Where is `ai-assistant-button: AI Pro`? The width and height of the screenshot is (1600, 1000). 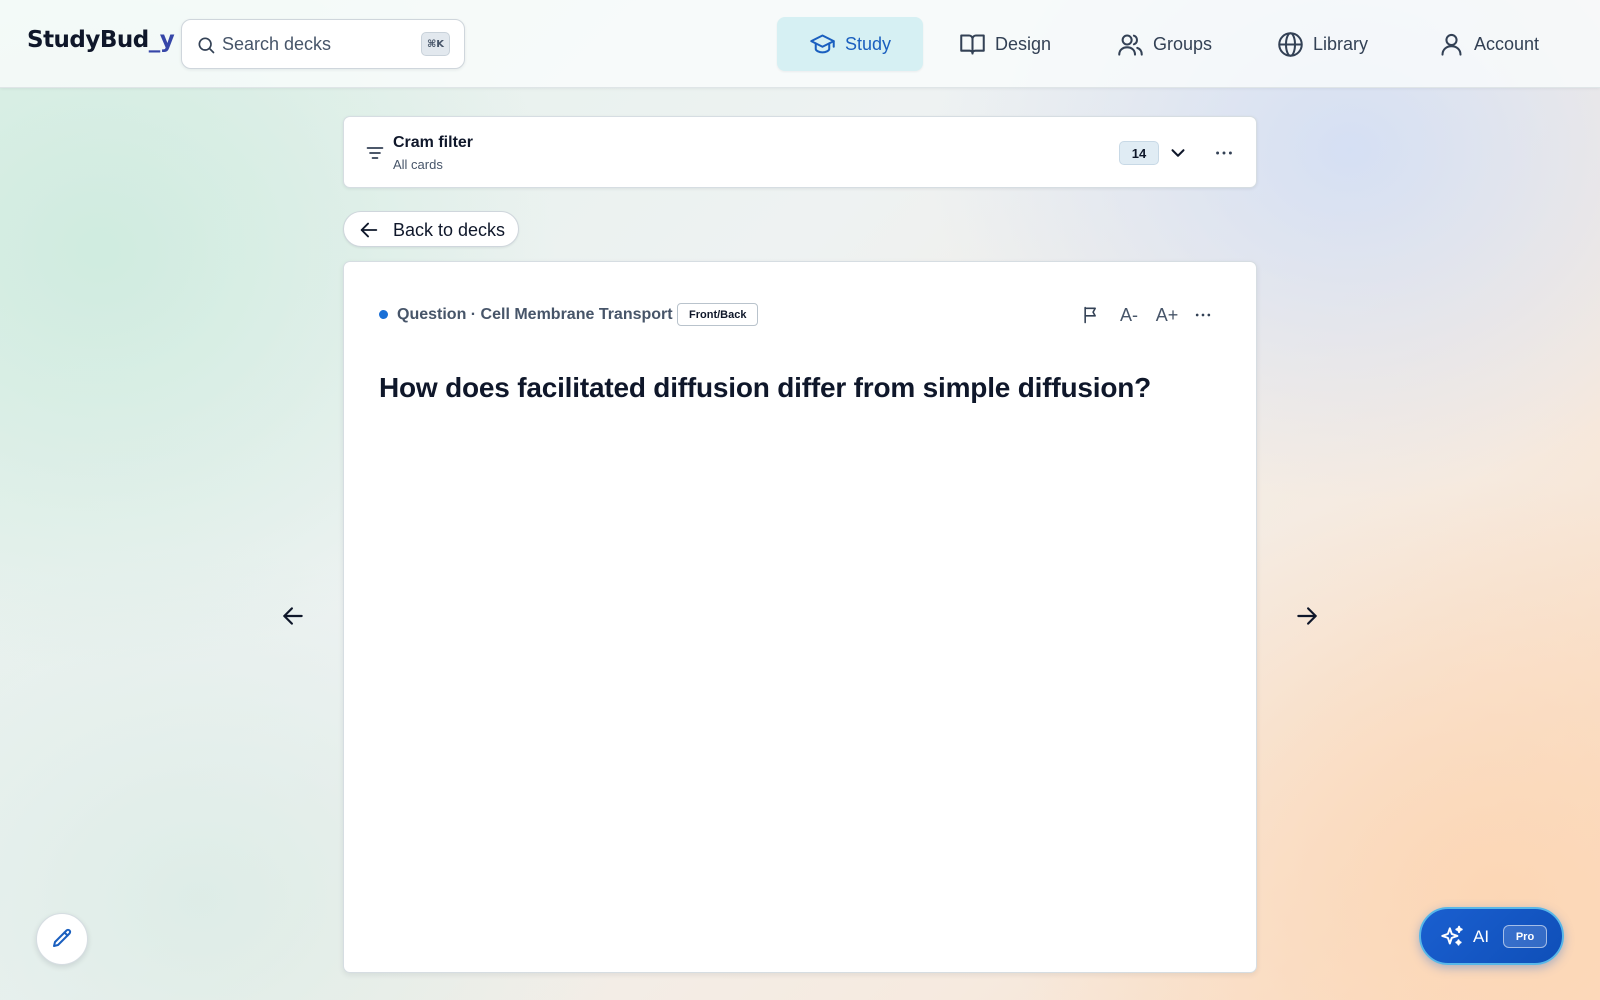 ai-assistant-button: AI Pro is located at coordinates (1491, 936).